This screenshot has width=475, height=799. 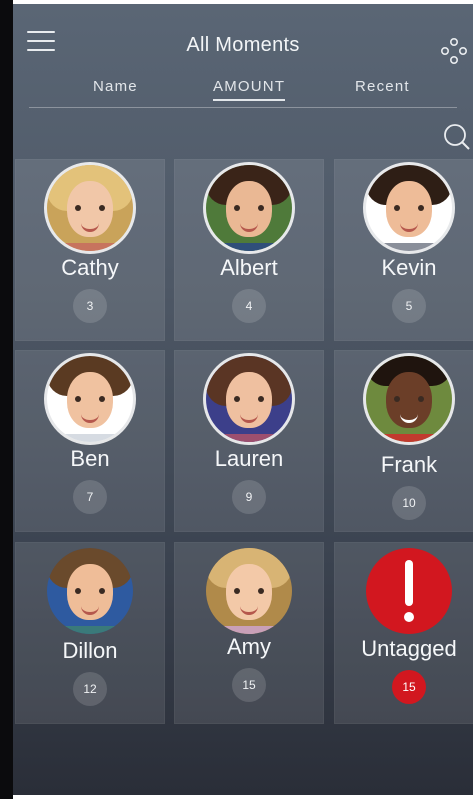 I want to click on exclamation-alert-icon, so click(x=409, y=591).